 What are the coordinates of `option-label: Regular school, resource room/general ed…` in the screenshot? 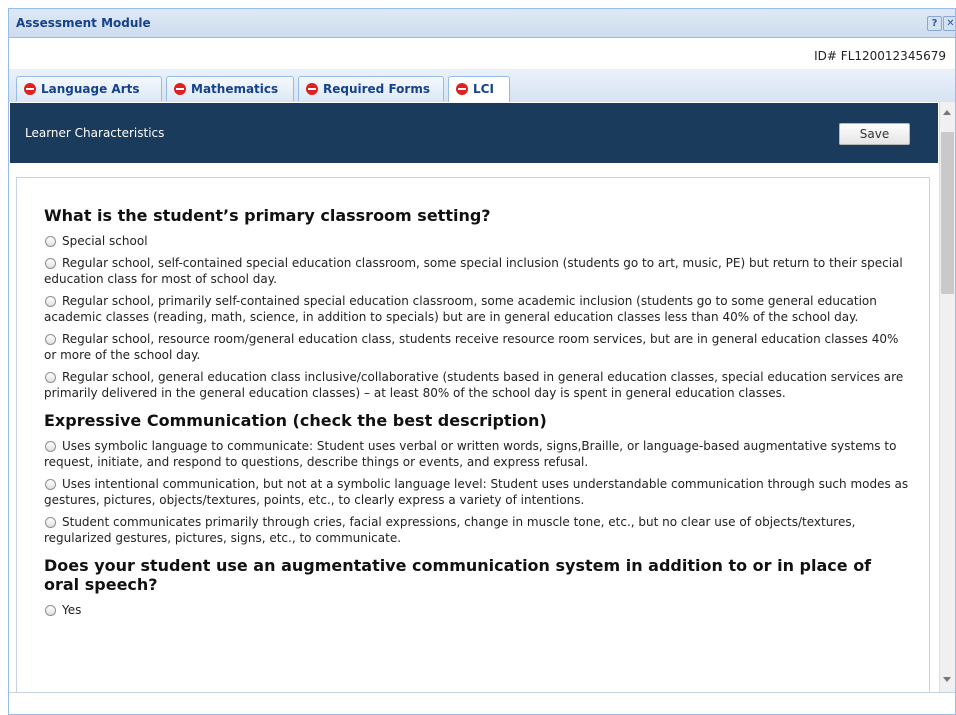 It's located at (471, 347).